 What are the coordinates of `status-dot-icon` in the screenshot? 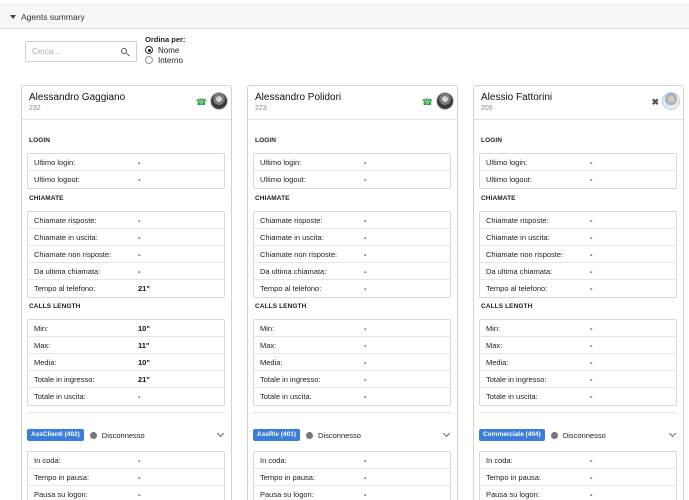 It's located at (554, 435).